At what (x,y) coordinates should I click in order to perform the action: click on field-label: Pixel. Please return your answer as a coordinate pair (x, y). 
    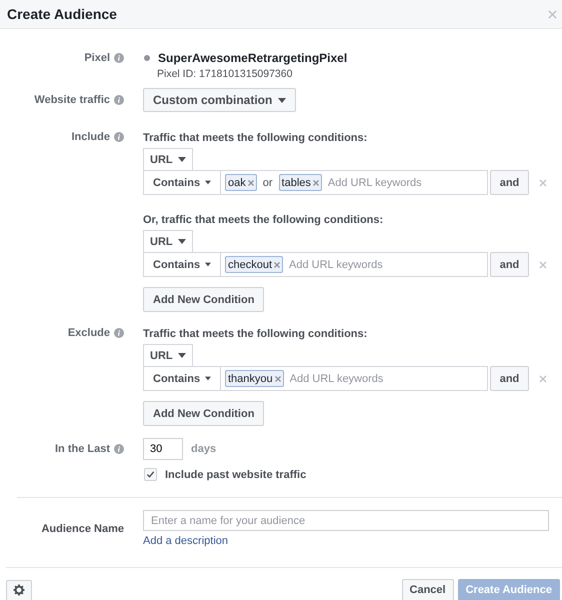
    Looking at the image, I should click on (97, 58).